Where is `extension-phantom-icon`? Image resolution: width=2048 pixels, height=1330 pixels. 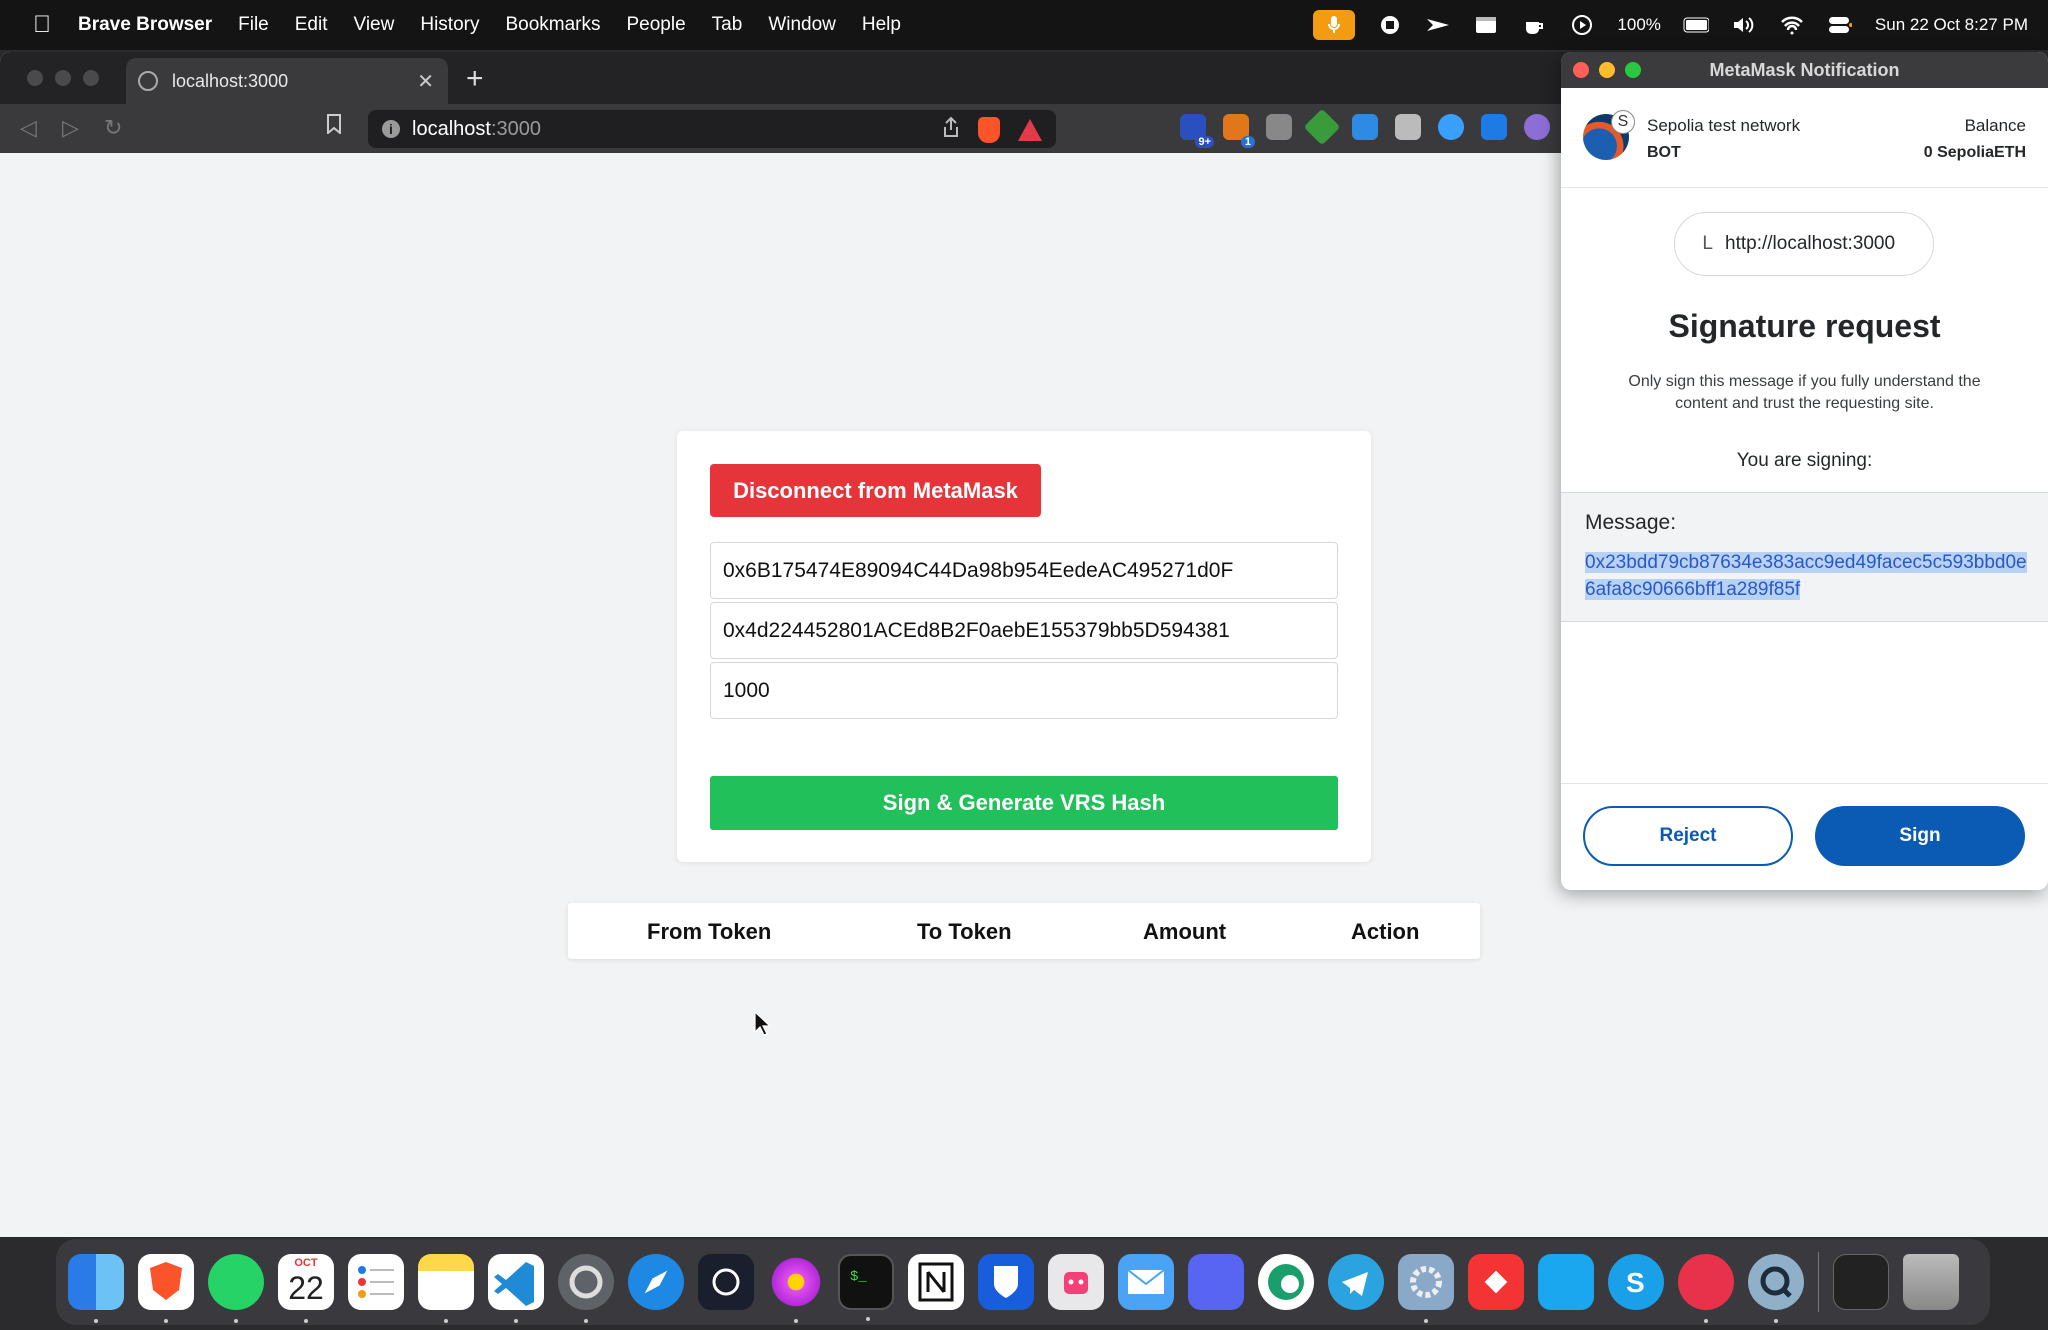
extension-phantom-icon is located at coordinates (1537, 127).